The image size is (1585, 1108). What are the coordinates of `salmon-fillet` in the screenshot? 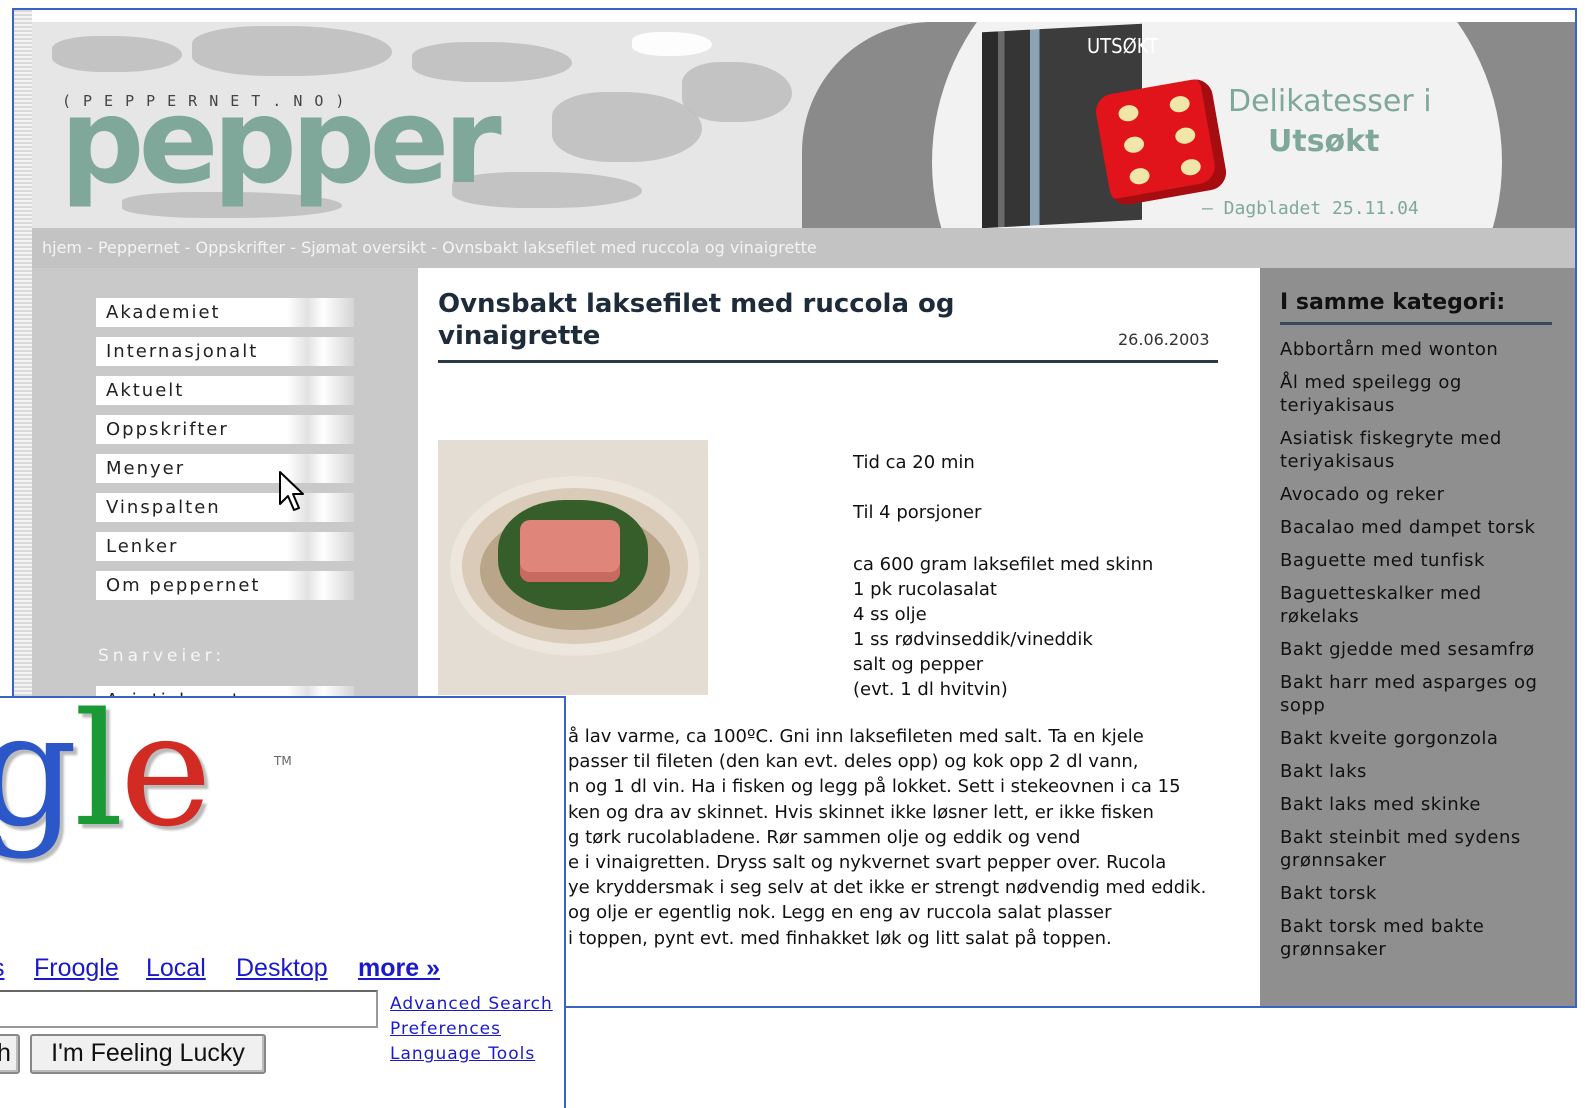 It's located at (570, 551).